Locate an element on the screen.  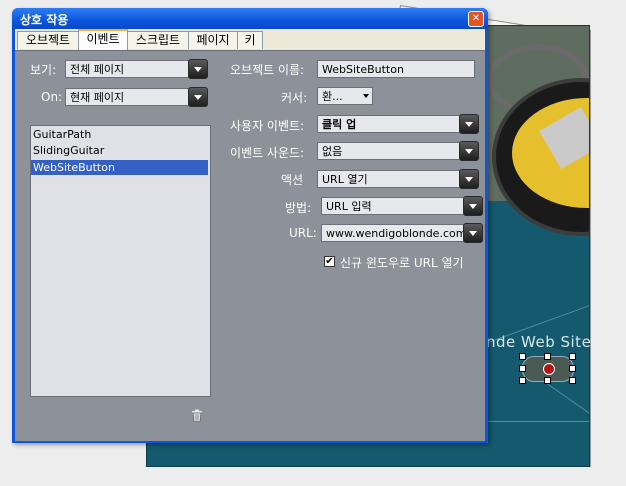
website-title-text: nde Web Site is located at coordinates (539, 342).